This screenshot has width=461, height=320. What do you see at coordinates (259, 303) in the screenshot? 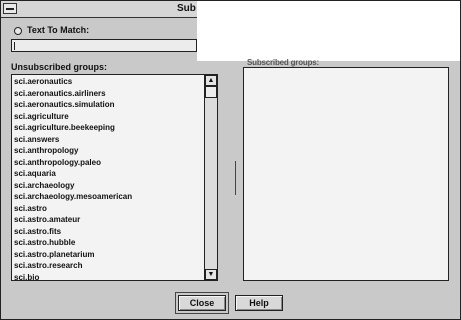
I see `help-button: Help` at bounding box center [259, 303].